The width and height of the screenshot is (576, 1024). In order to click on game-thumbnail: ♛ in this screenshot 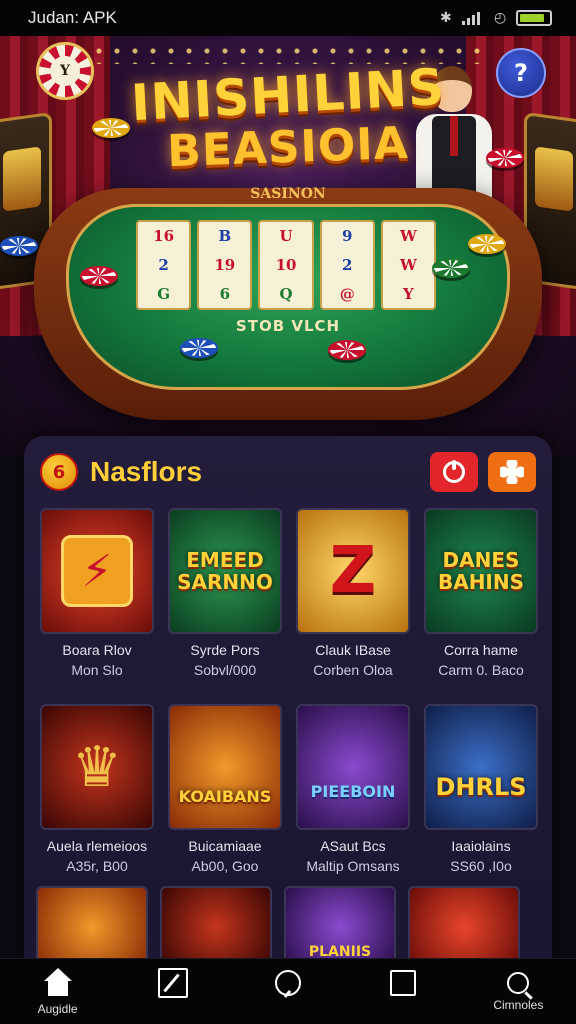, I will do `click(97, 767)`.